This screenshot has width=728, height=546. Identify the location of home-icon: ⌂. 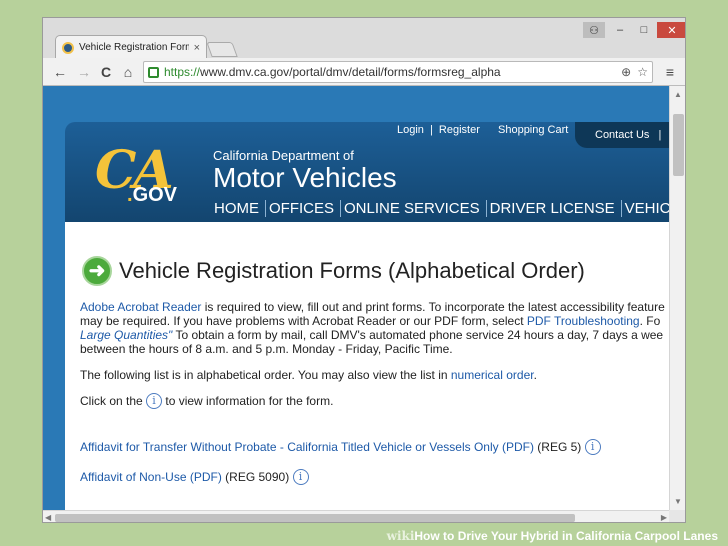
(128, 72).